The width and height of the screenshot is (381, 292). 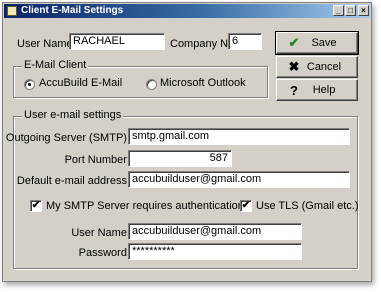 I want to click on use-tls-checkbox: ✔, so click(x=246, y=206).